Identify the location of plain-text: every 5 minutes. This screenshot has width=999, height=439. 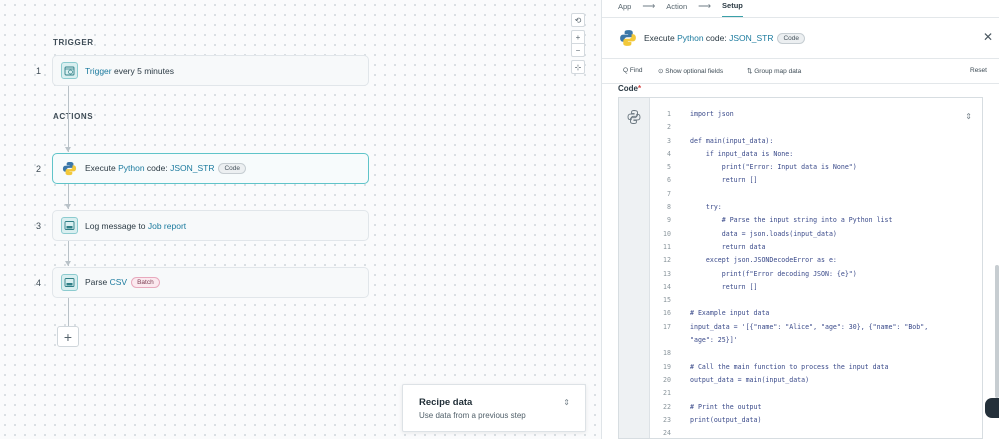
(142, 70).